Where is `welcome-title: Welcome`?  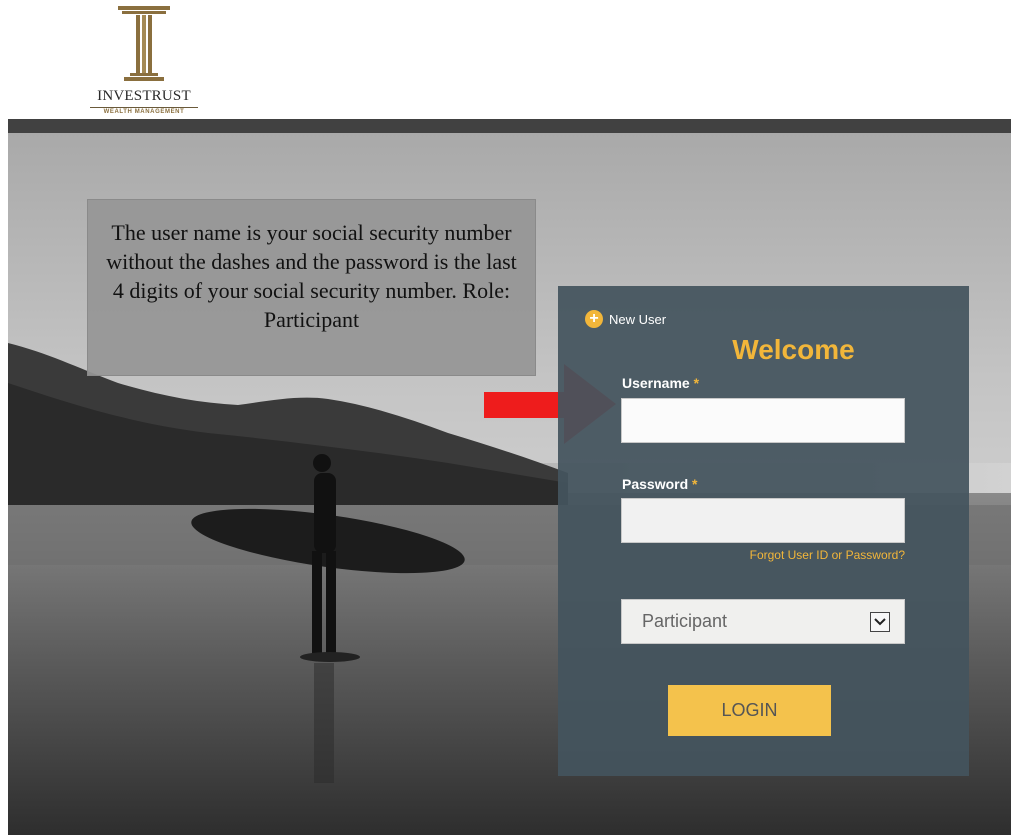 welcome-title: Welcome is located at coordinates (763, 350).